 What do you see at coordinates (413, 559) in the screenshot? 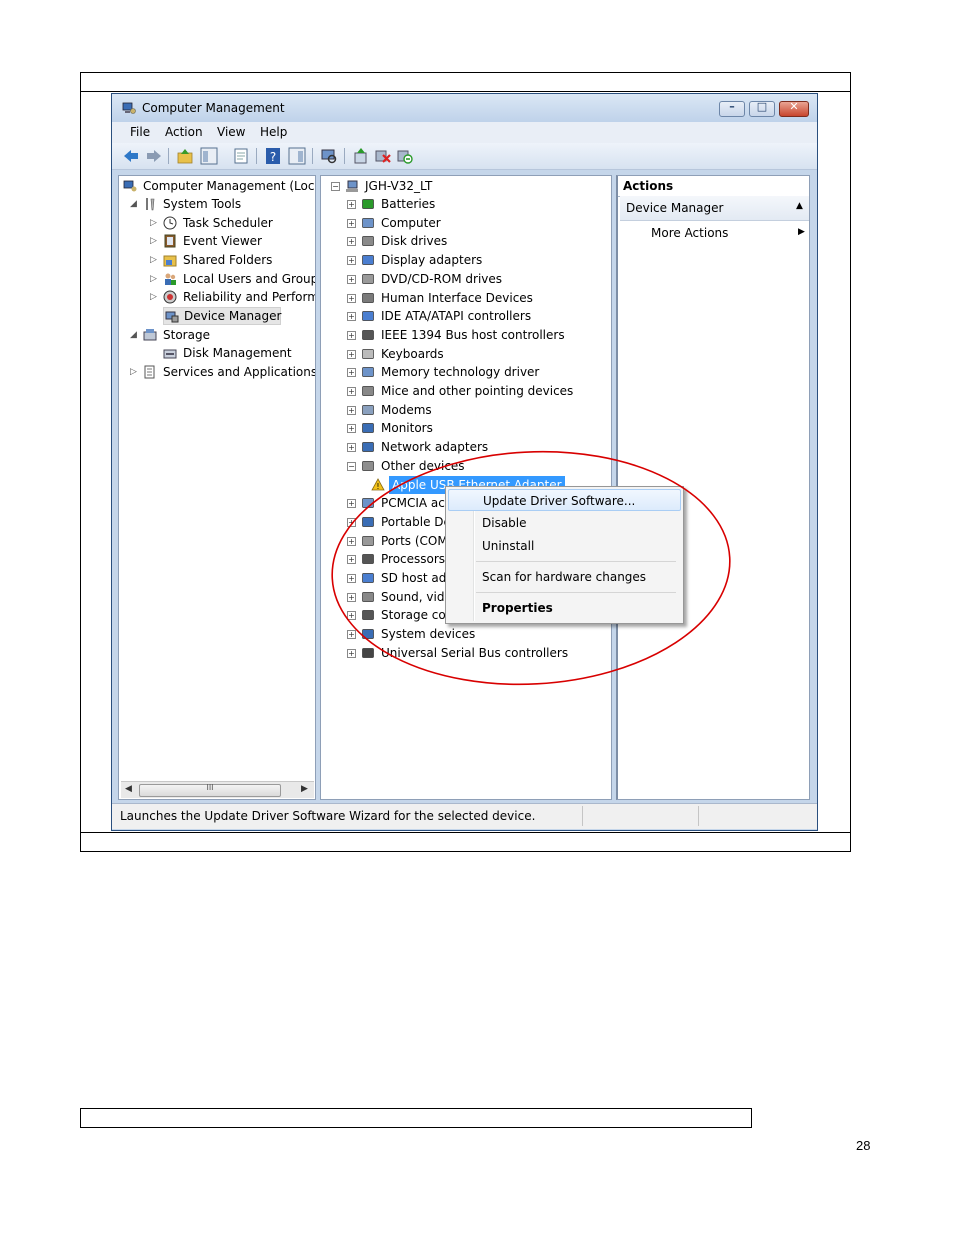
I see `device-category-label: Processors` at bounding box center [413, 559].